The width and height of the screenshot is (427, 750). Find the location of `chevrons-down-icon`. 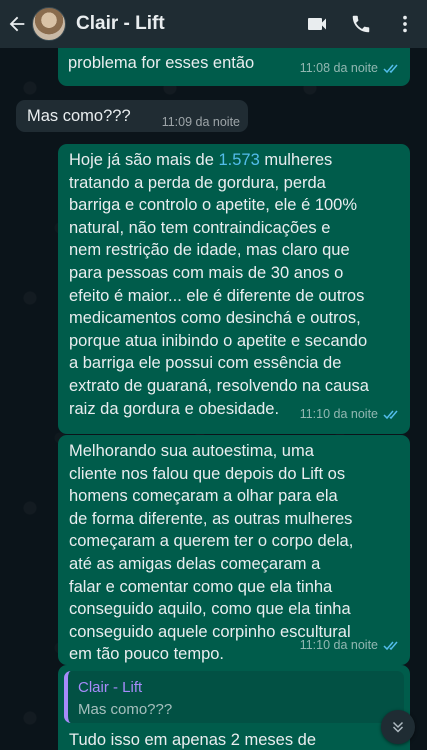

chevrons-down-icon is located at coordinates (398, 727).